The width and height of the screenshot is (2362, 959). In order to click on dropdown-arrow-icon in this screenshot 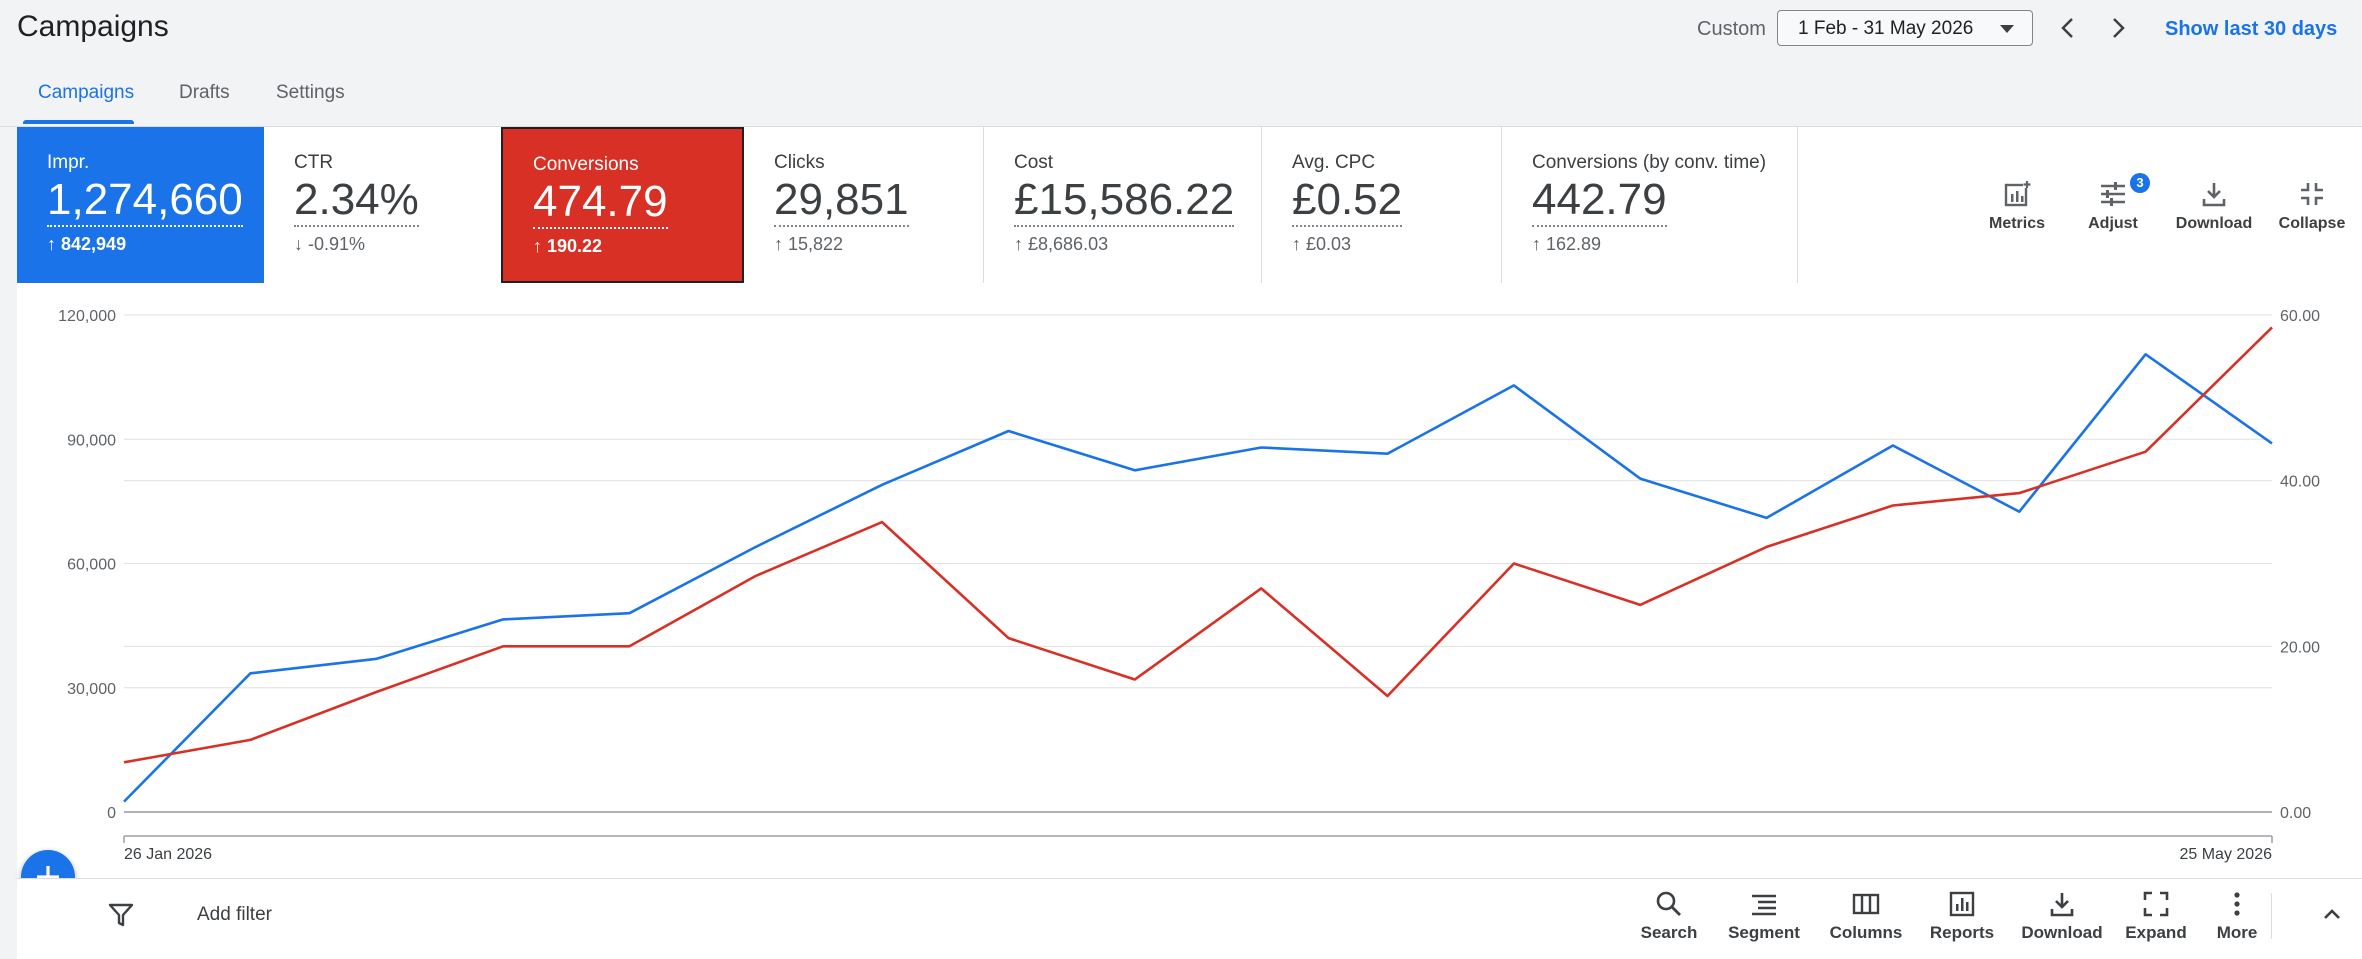, I will do `click(2007, 29)`.